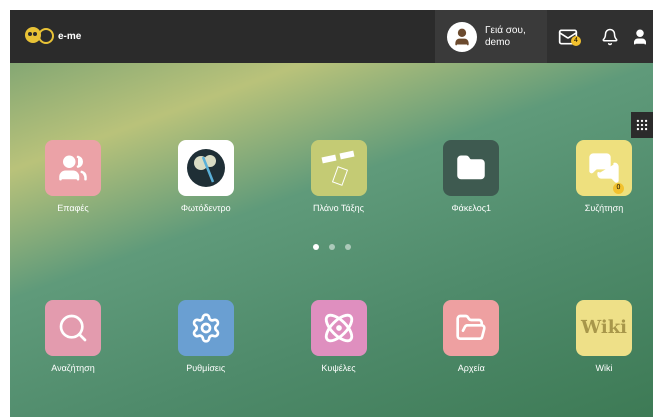  What do you see at coordinates (53, 36) in the screenshot?
I see `e-me-logo: e-me` at bounding box center [53, 36].